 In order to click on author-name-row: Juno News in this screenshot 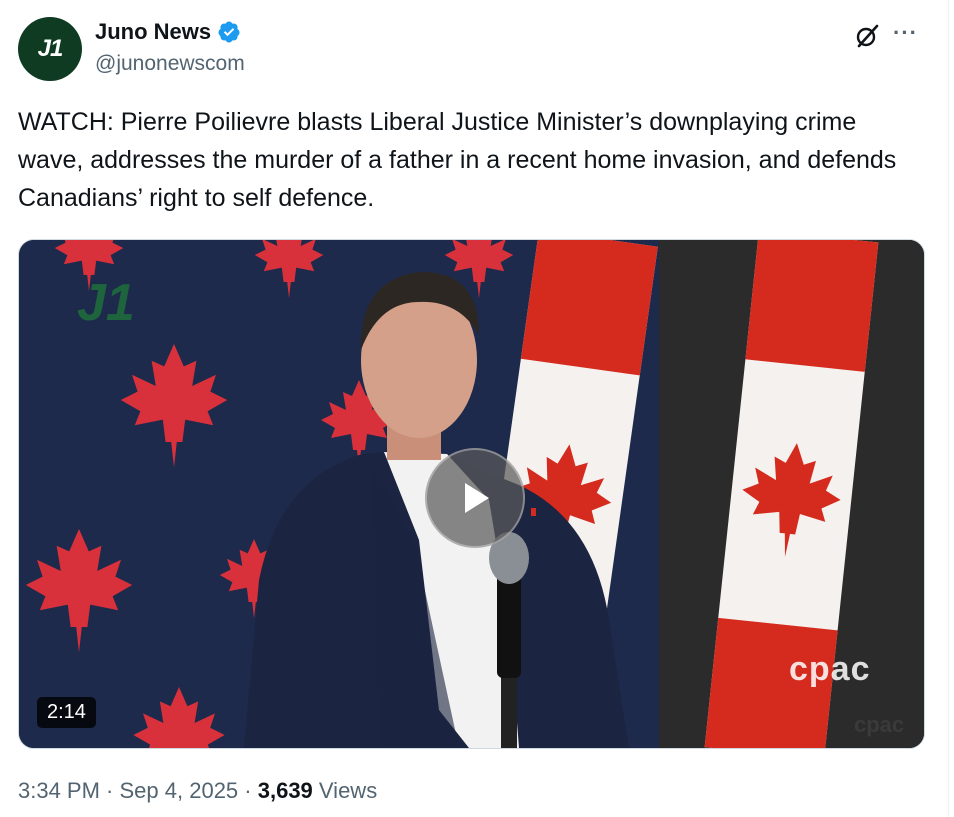, I will do `click(168, 32)`.